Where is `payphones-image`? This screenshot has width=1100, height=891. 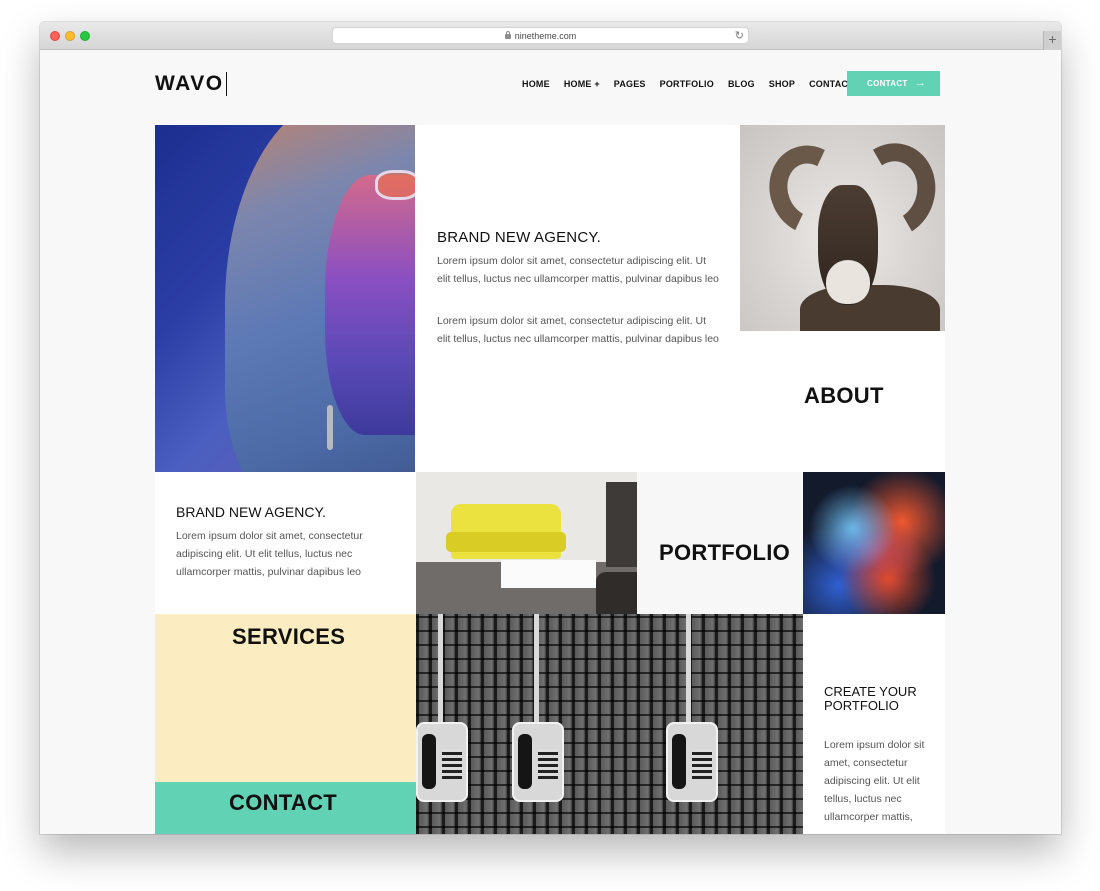 payphones-image is located at coordinates (609, 724).